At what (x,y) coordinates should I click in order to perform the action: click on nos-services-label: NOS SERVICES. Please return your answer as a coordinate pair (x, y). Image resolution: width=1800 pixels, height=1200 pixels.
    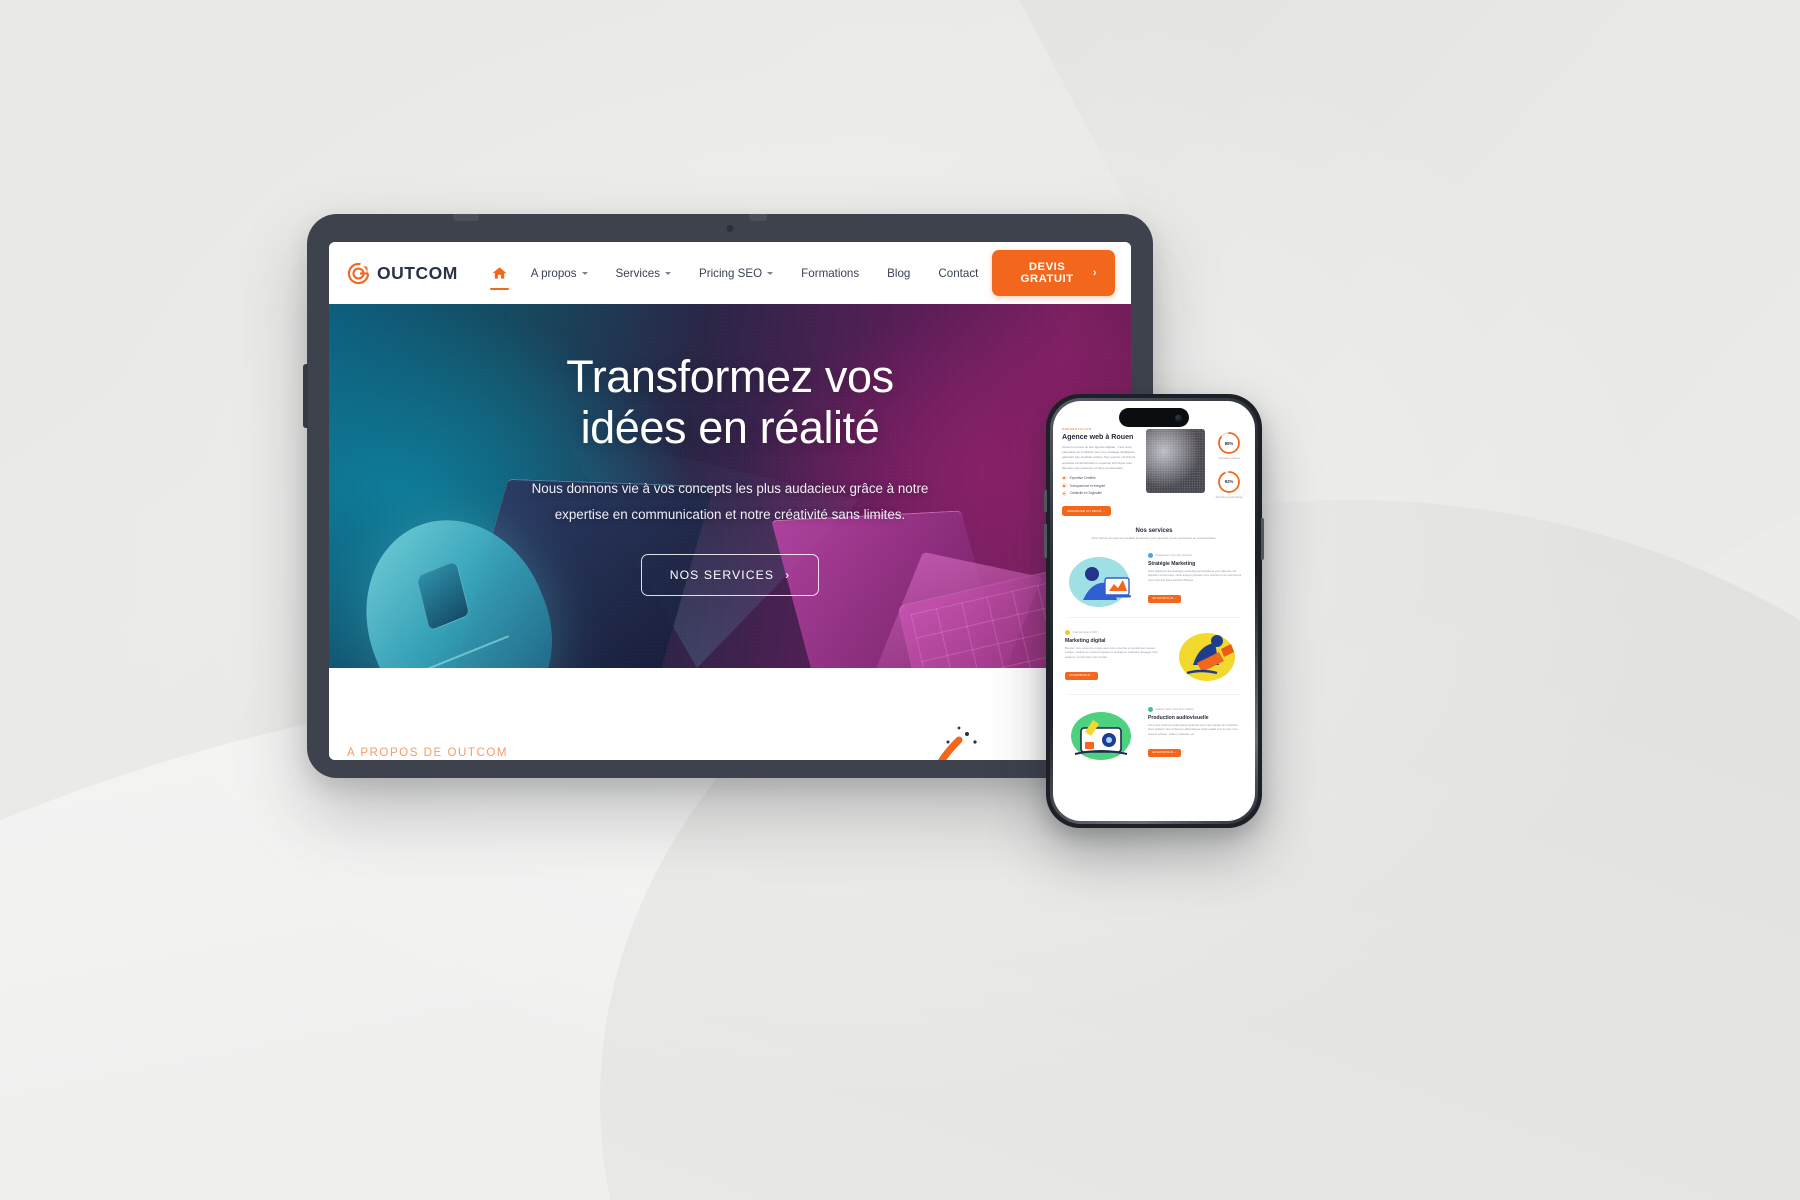
    Looking at the image, I should click on (722, 574).